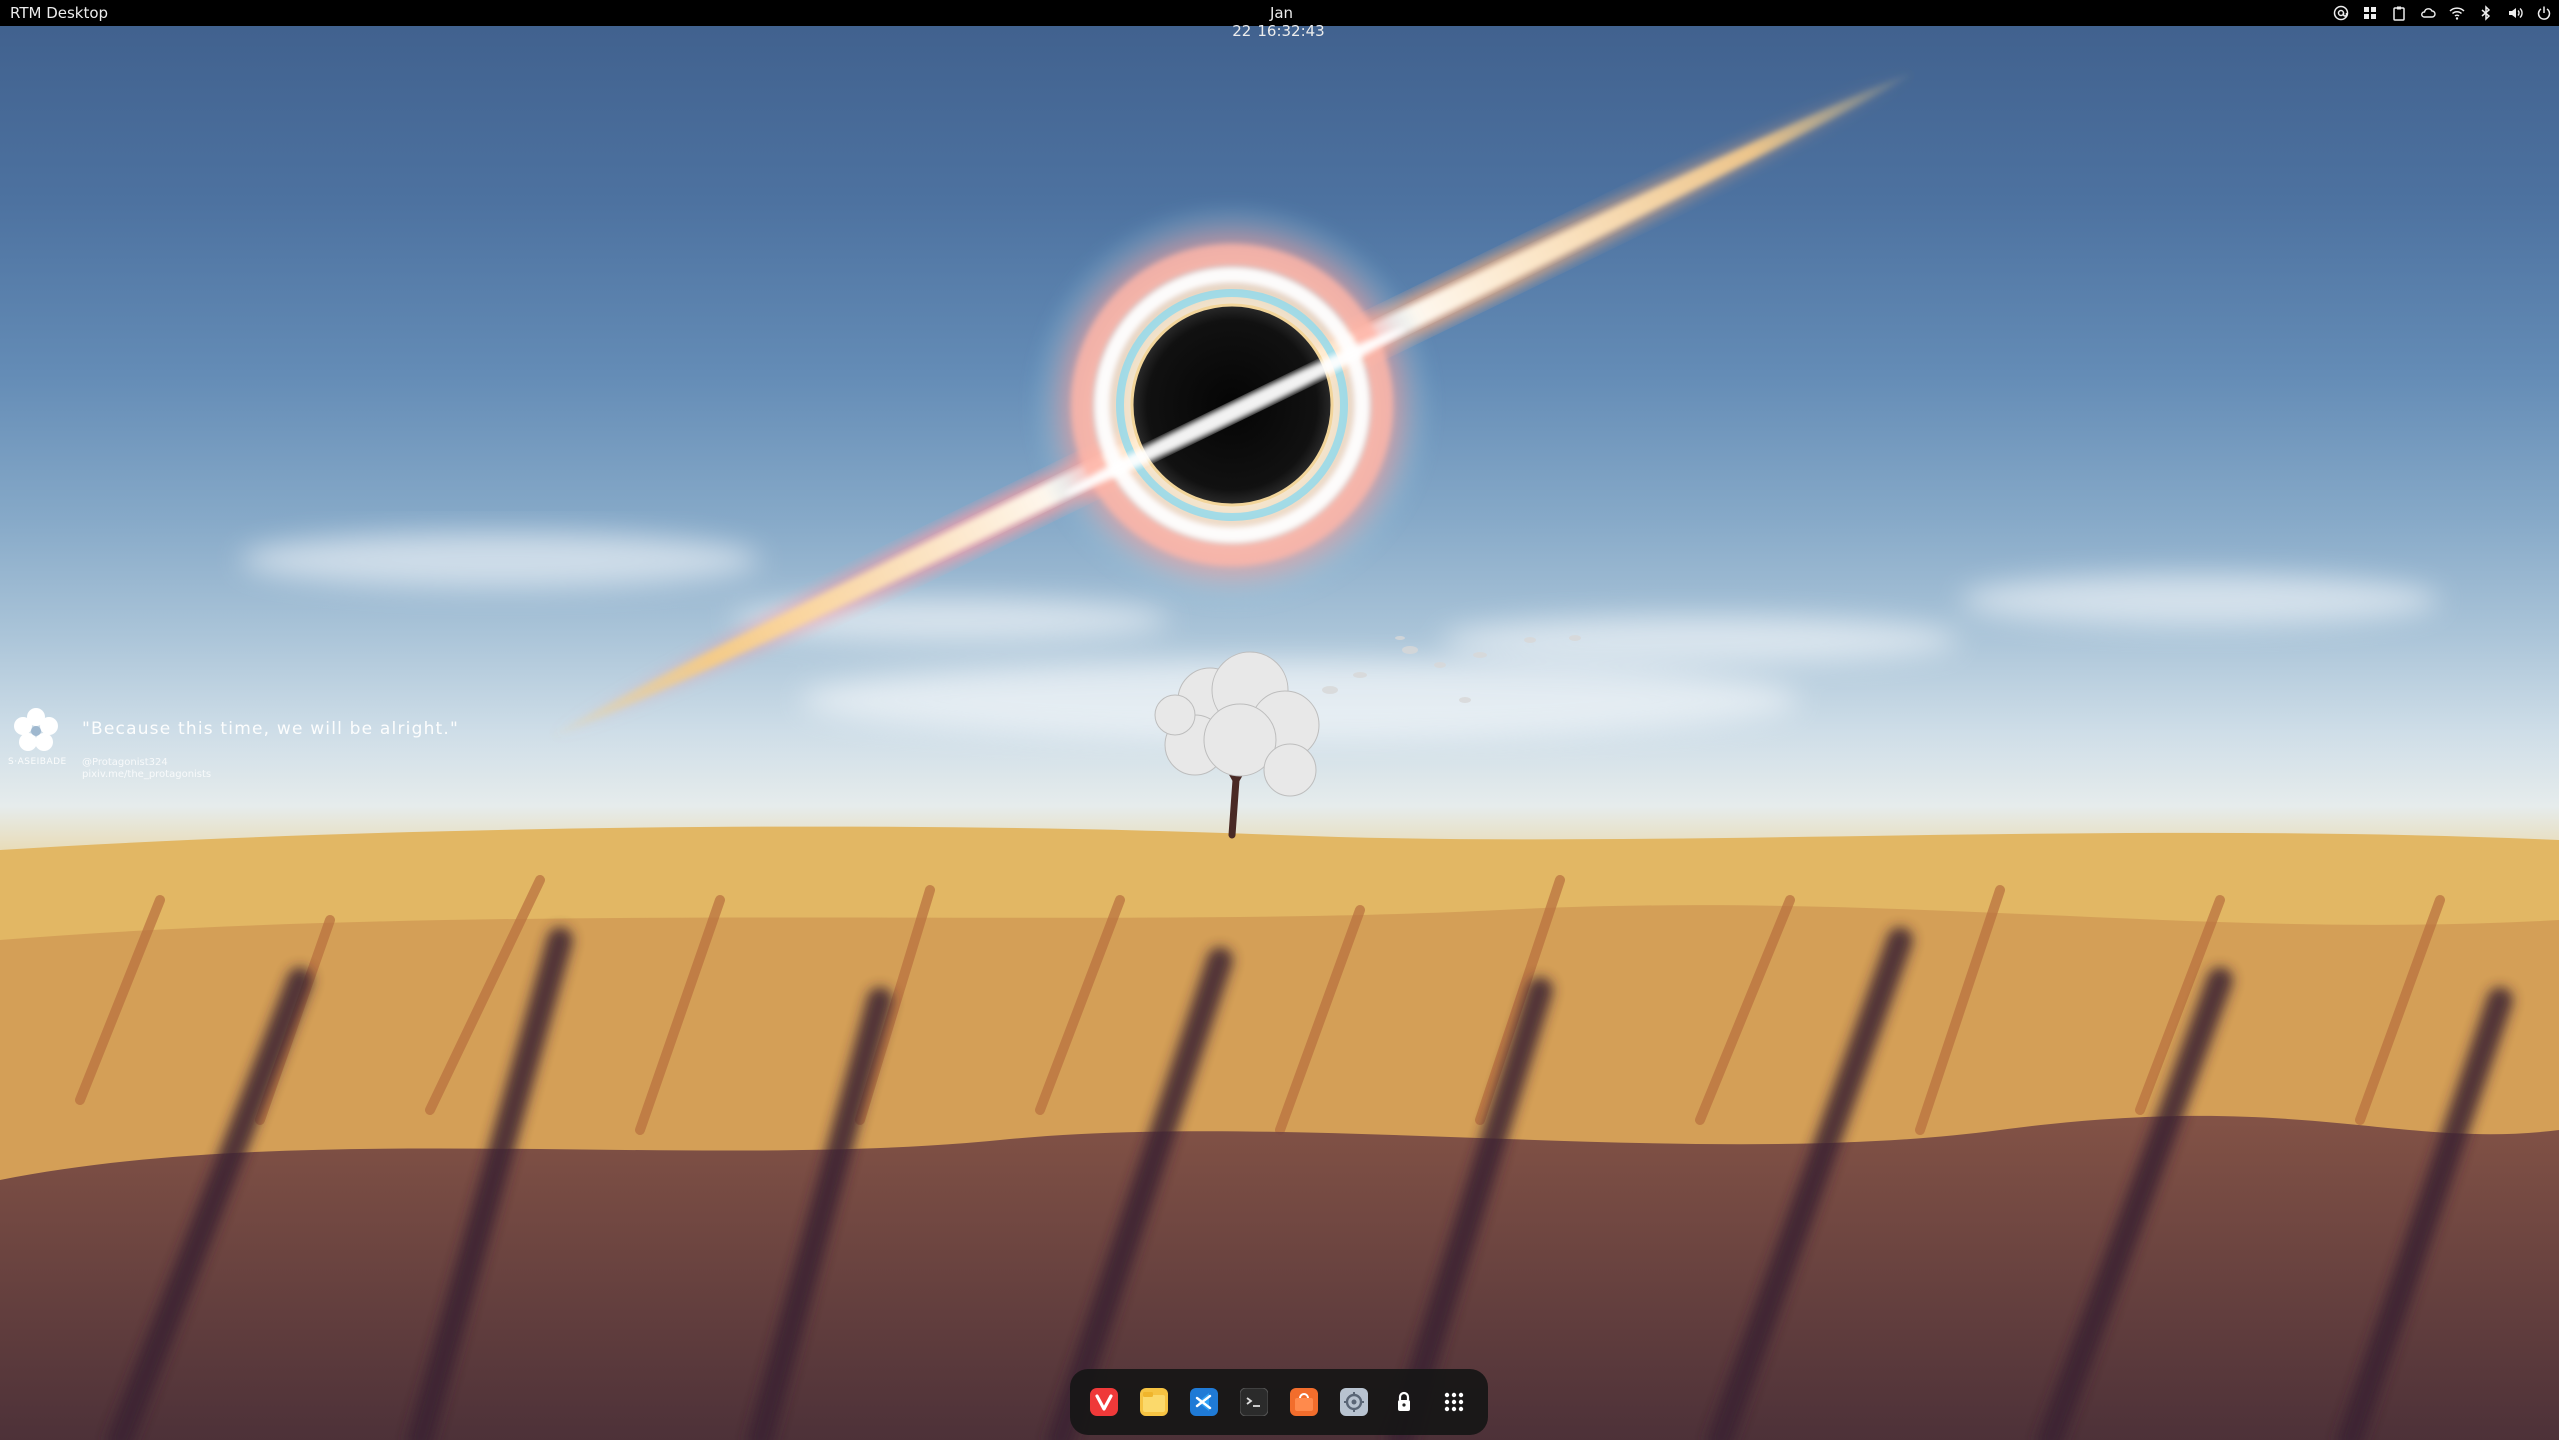  Describe the element at coordinates (1304, 1402) in the screenshot. I see `store-icon` at that location.